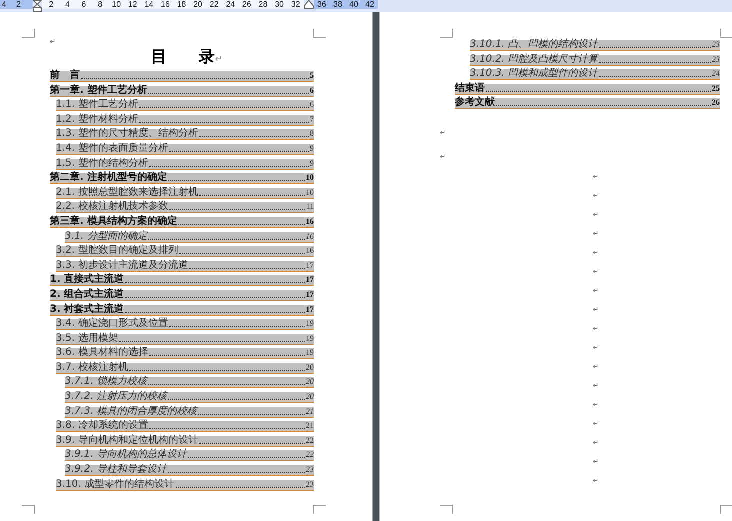 This screenshot has height=521, width=732. What do you see at coordinates (595, 60) in the screenshot?
I see `toc-entry: 3.10.2. 凹腔及凸模尺寸计算 23` at bounding box center [595, 60].